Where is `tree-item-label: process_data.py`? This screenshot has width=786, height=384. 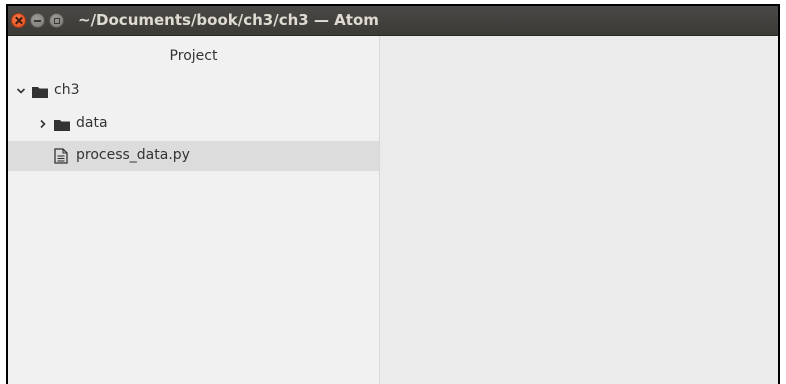 tree-item-label: process_data.py is located at coordinates (133, 155).